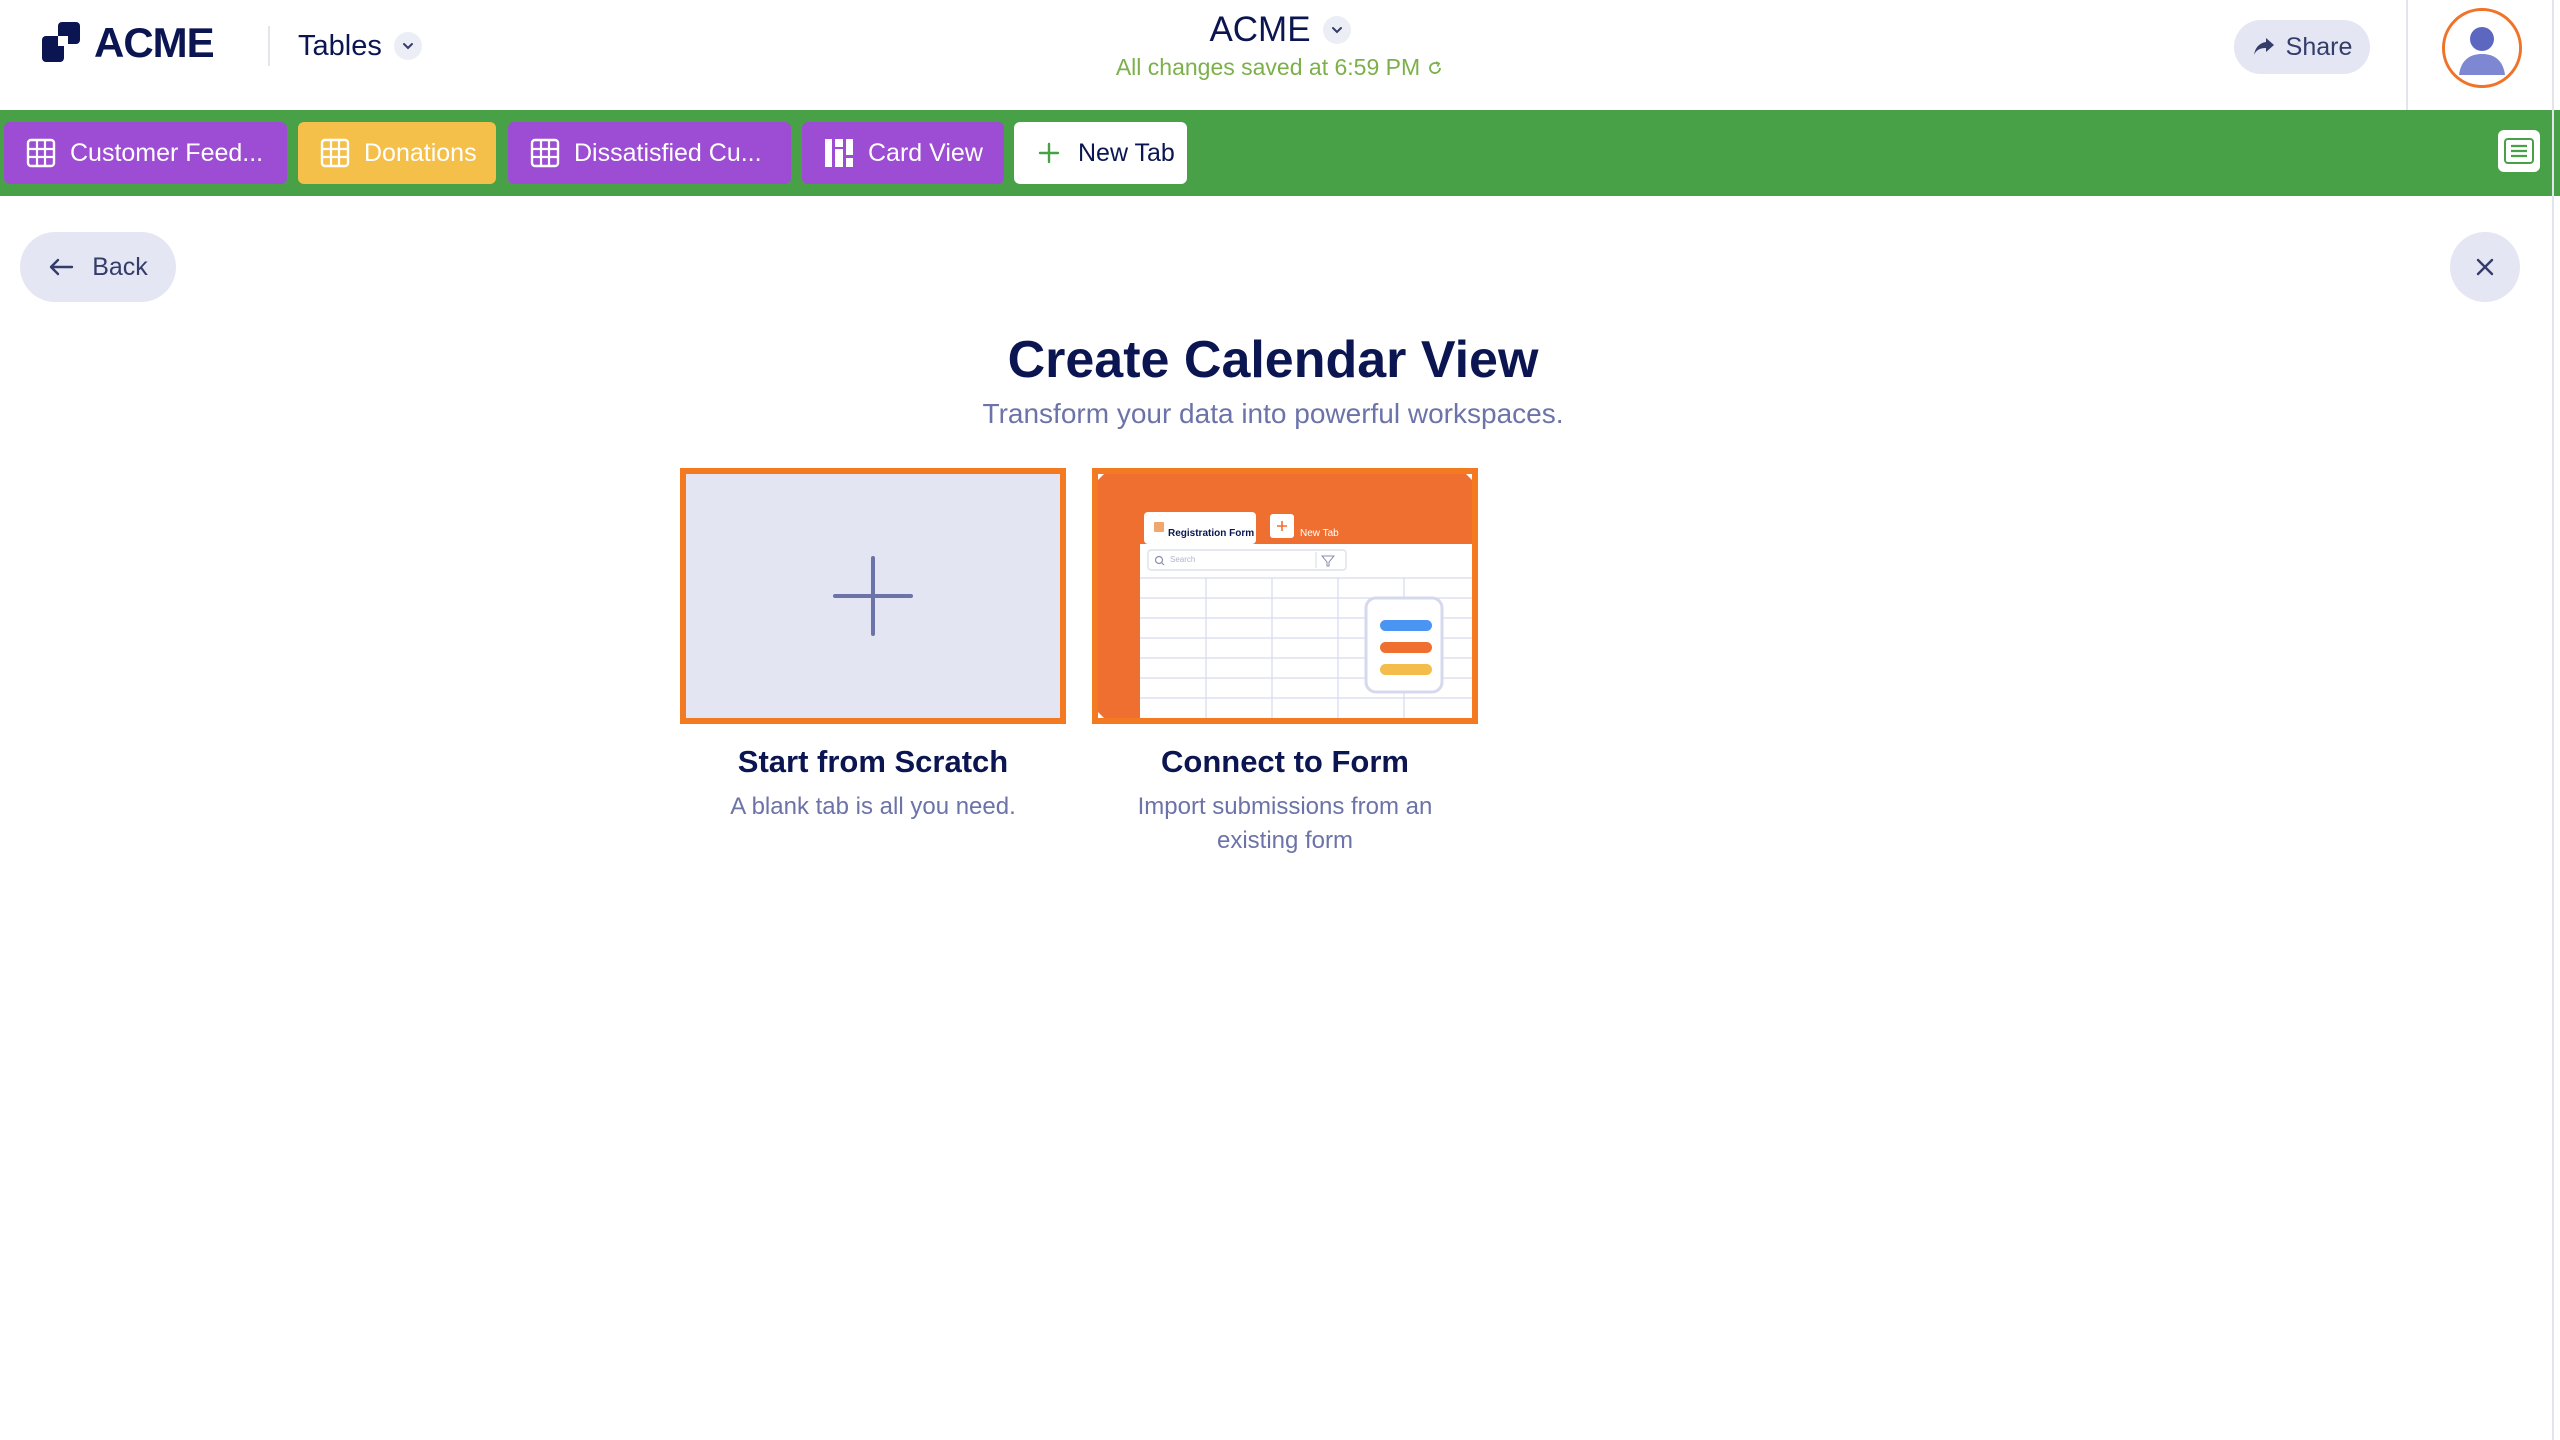  I want to click on back-button: Back, so click(98, 267).